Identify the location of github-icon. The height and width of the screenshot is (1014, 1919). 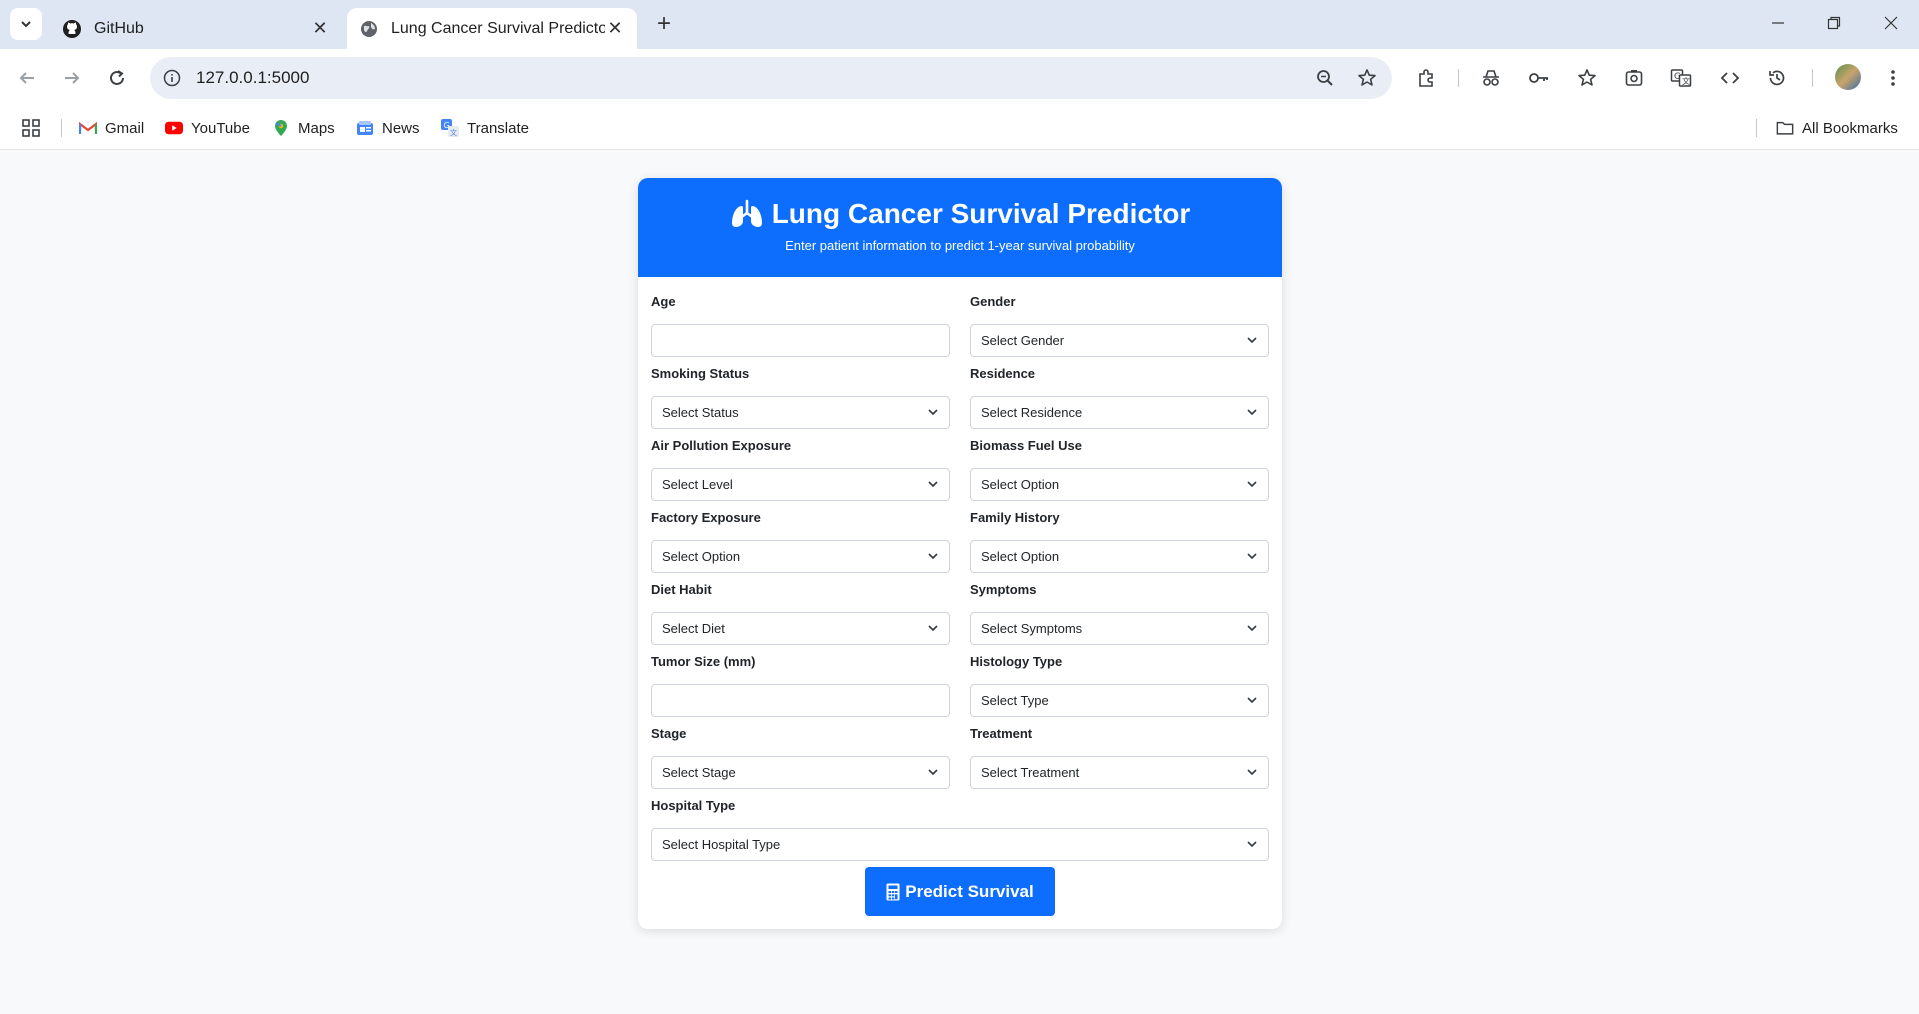
(72, 29).